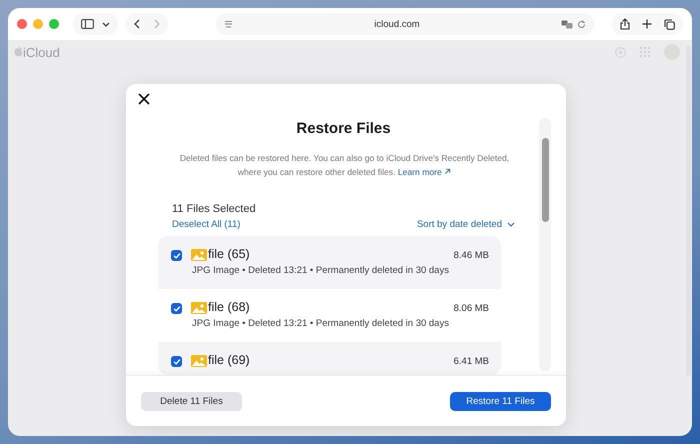 The image size is (700, 444). What do you see at coordinates (229, 254) in the screenshot?
I see `file-name: file (65)` at bounding box center [229, 254].